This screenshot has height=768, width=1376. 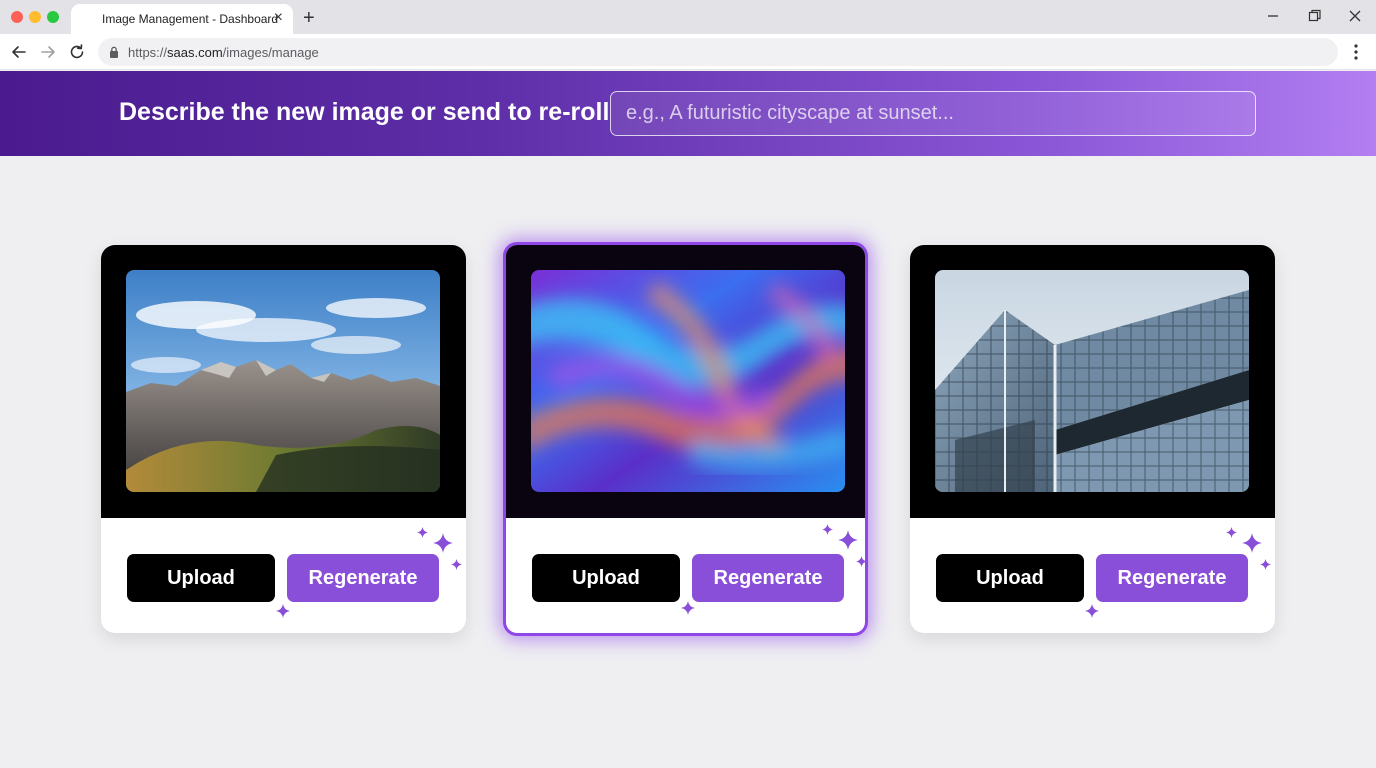 I want to click on more-vert-icon, so click(x=1356, y=52).